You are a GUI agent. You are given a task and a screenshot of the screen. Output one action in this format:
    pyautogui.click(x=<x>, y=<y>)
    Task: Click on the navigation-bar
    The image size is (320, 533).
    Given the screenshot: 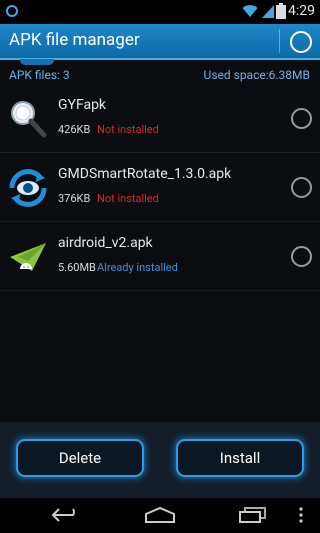 What is the action you would take?
    pyautogui.click(x=160, y=515)
    